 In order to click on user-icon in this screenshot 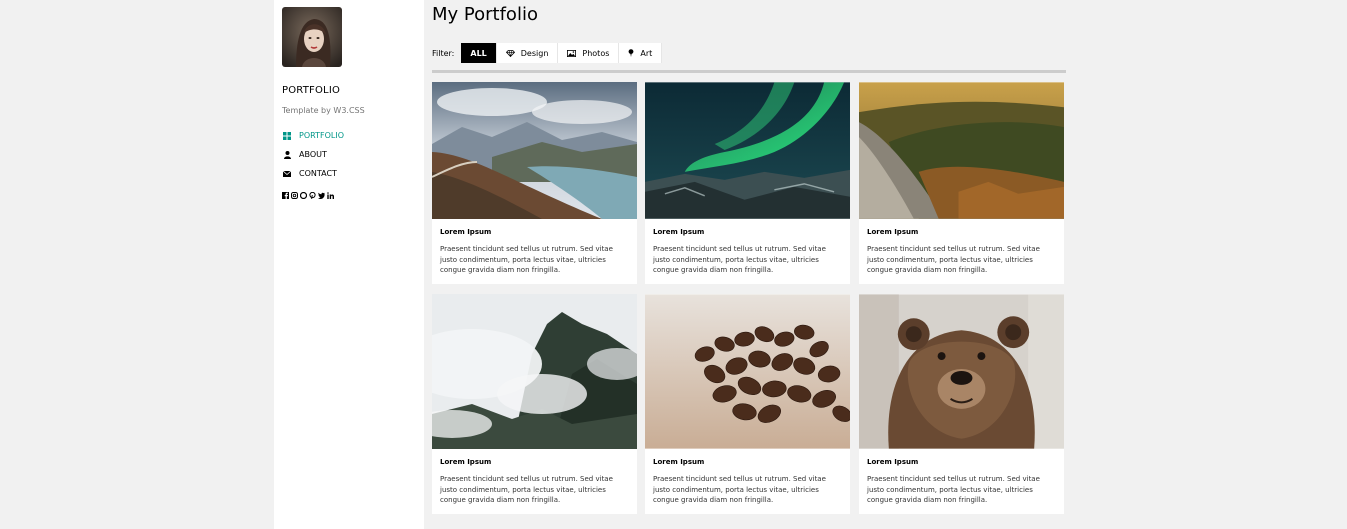, I will do `click(287, 155)`.